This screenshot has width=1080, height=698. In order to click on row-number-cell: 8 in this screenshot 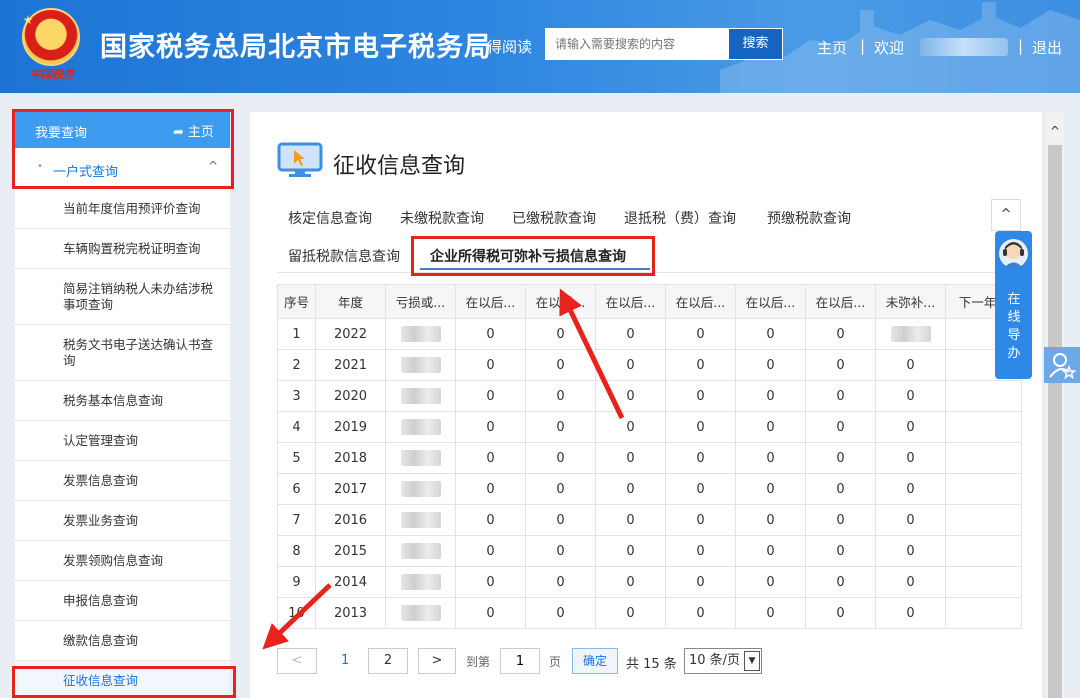, I will do `click(296, 551)`.